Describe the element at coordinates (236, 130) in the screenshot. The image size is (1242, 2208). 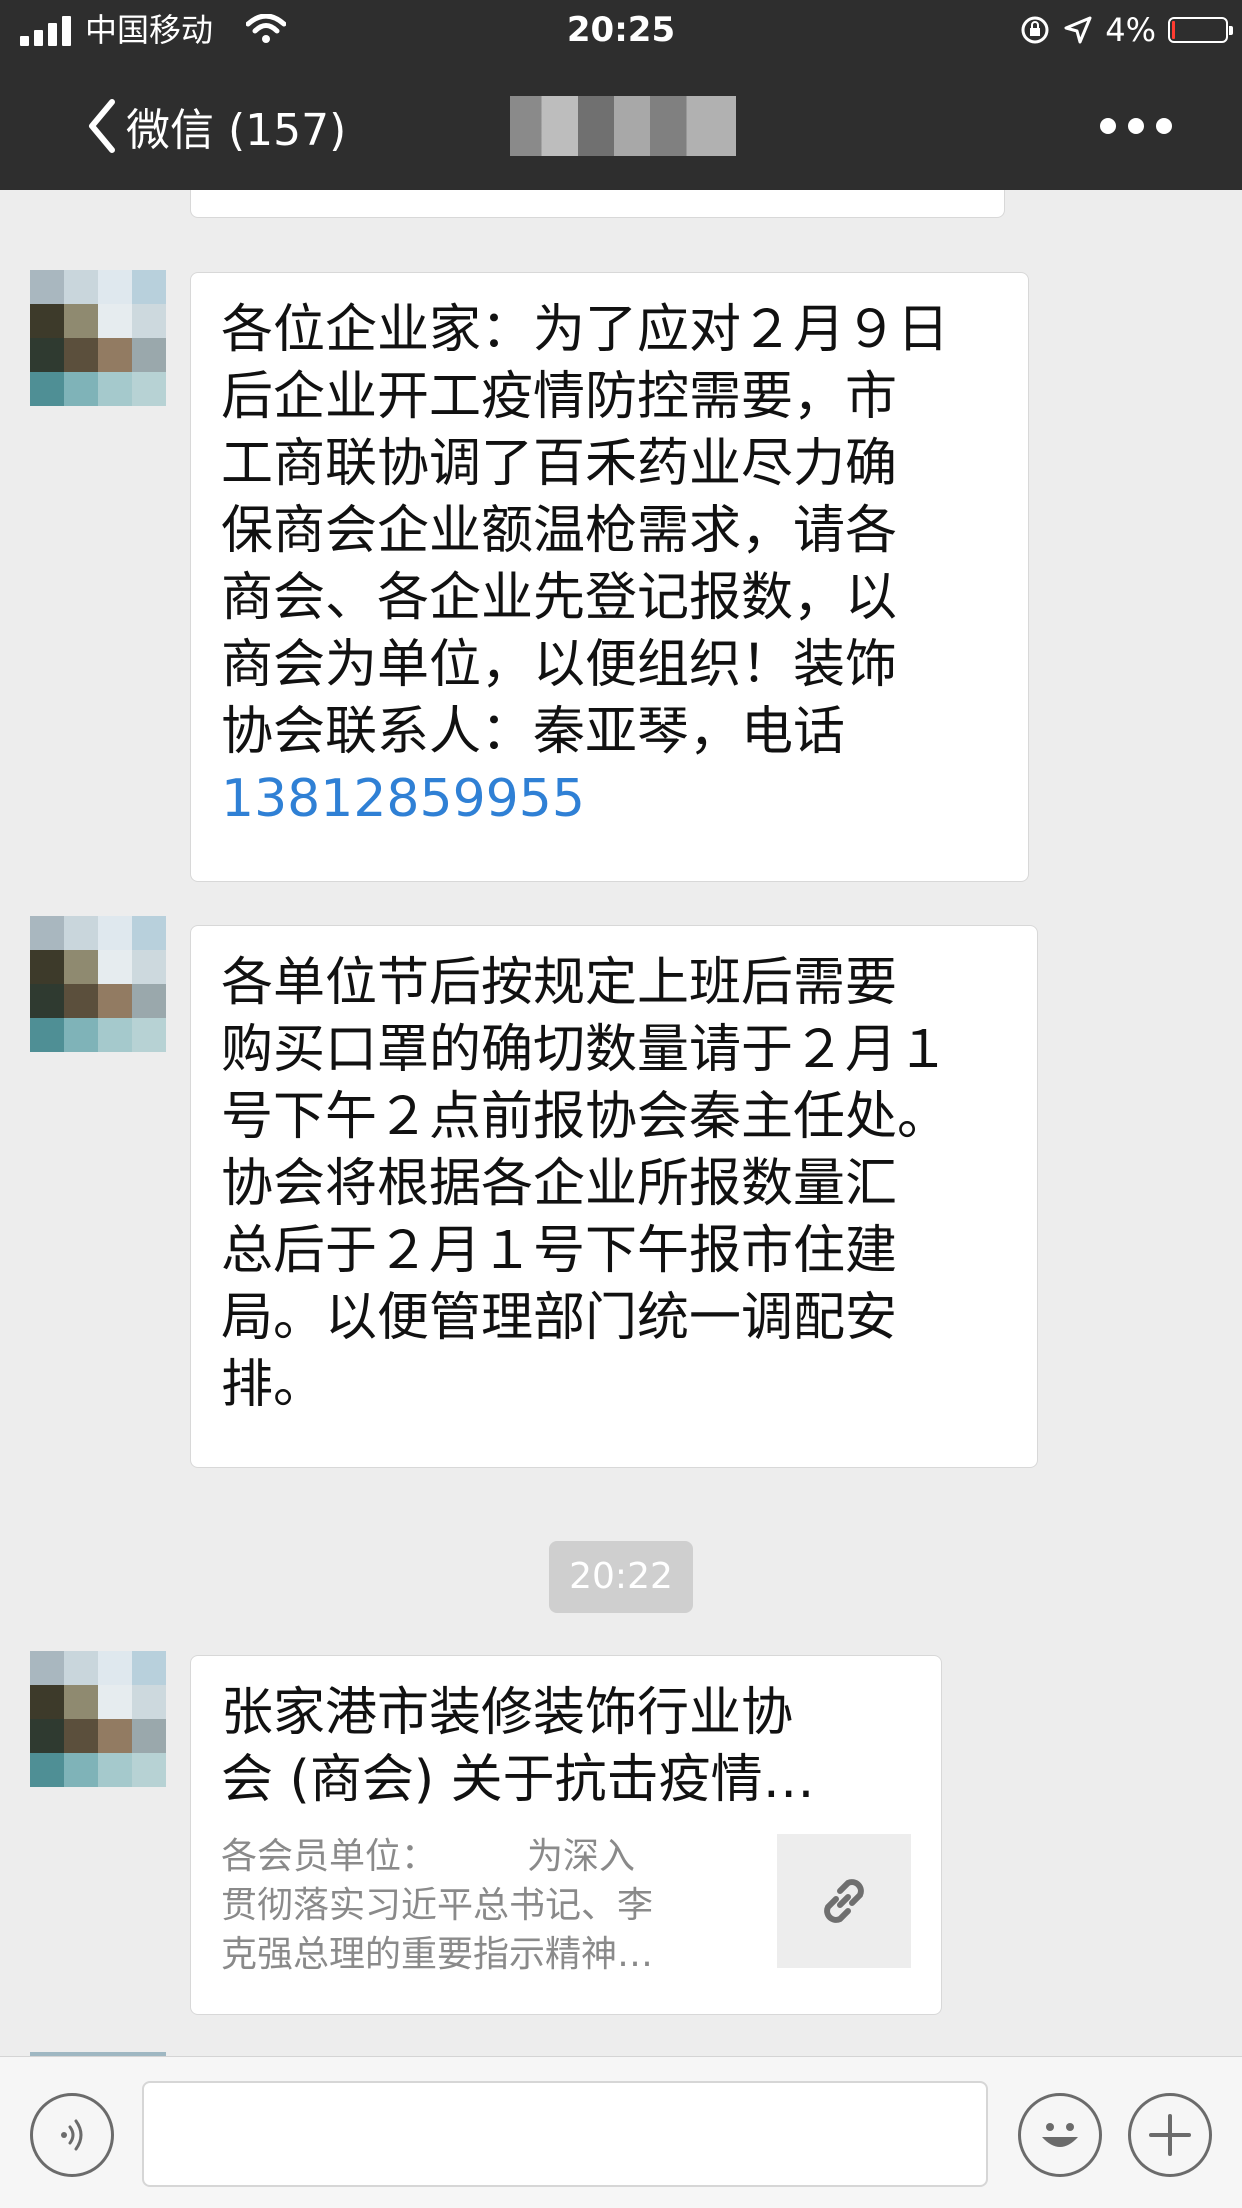
I see `back-label: 微信 (157)` at that location.